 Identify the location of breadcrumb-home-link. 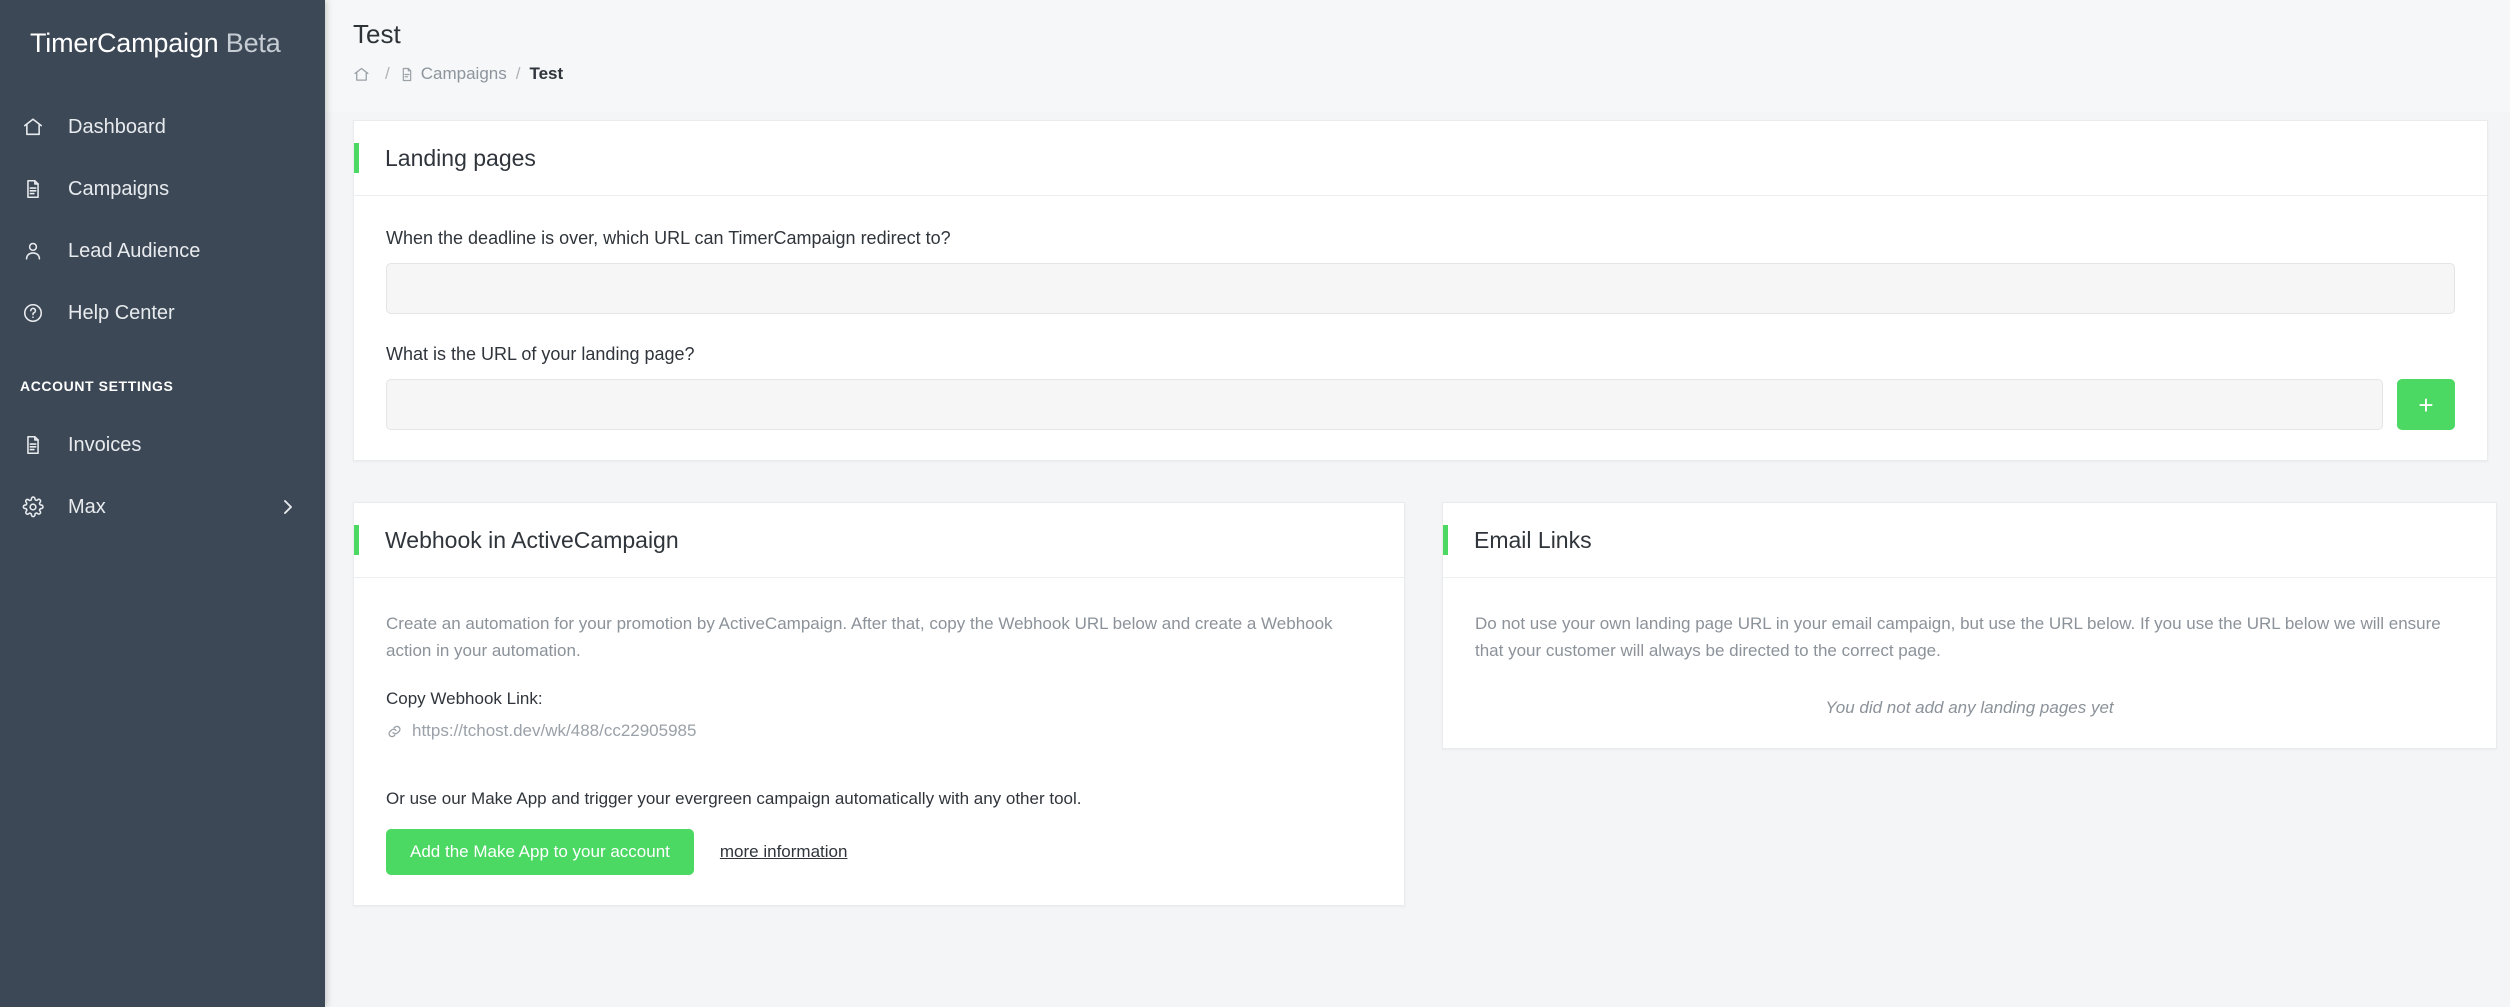
(364, 74).